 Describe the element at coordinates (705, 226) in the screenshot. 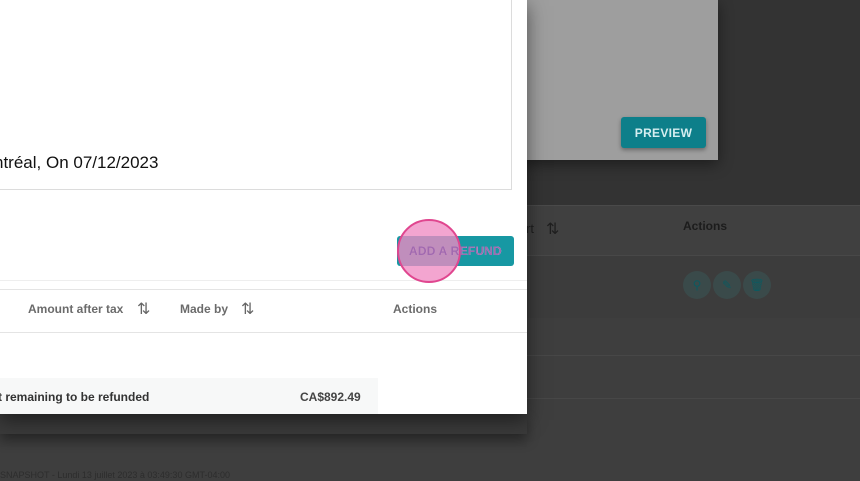

I see `background-actions-header: Actions` at that location.